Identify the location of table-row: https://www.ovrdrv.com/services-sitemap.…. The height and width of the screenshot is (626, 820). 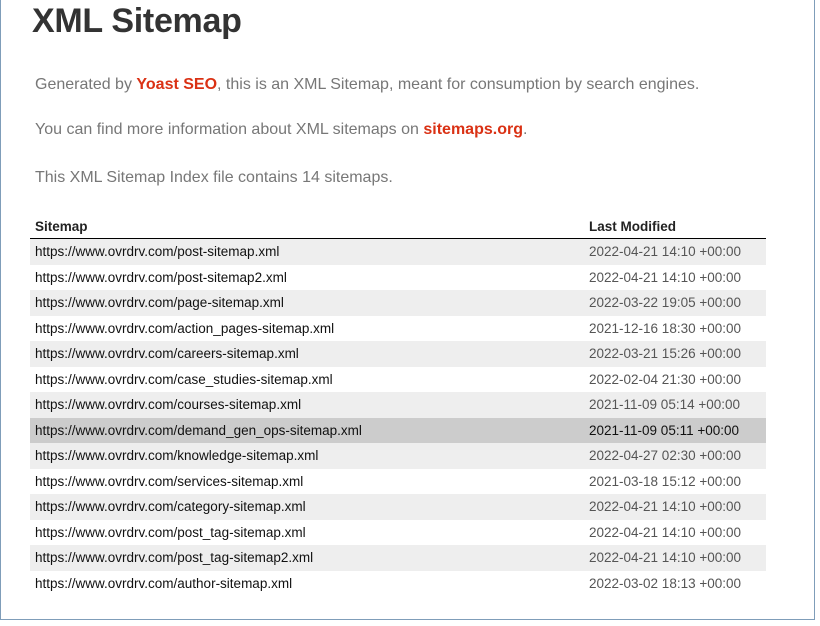
(398, 481).